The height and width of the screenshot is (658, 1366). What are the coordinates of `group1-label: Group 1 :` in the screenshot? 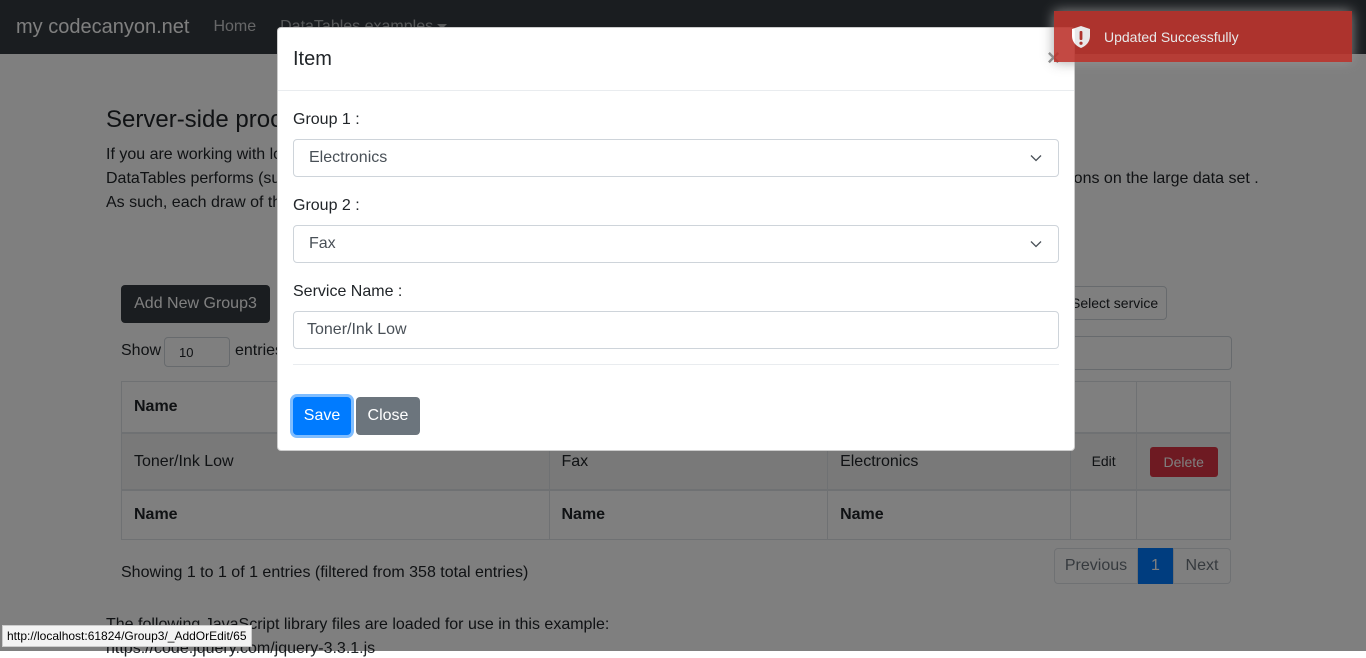 It's located at (326, 119).